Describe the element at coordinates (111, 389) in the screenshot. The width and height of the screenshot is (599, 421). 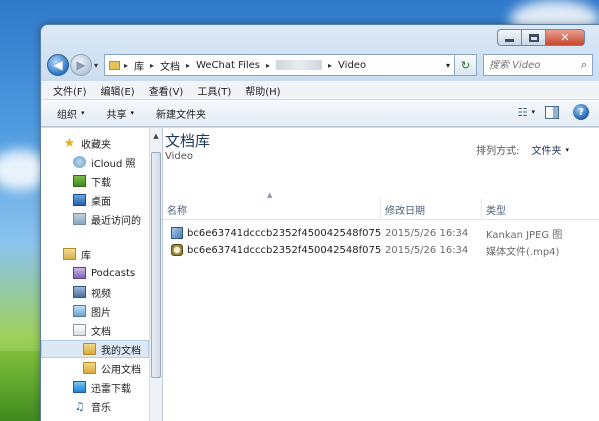
I see `sidebar-item-label: 迅雷下载` at that location.